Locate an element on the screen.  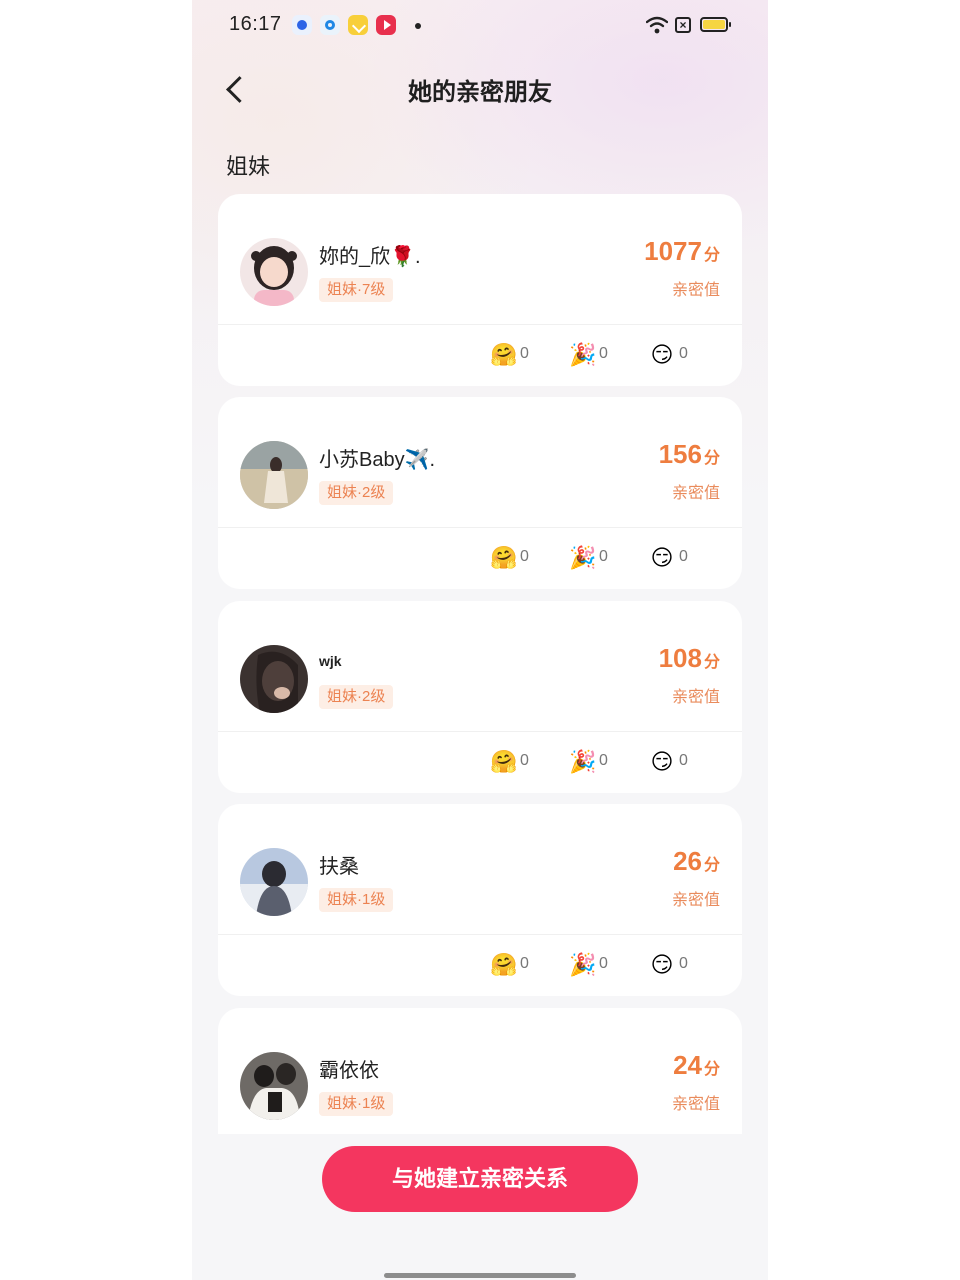
video-app-icon is located at coordinates (386, 25).